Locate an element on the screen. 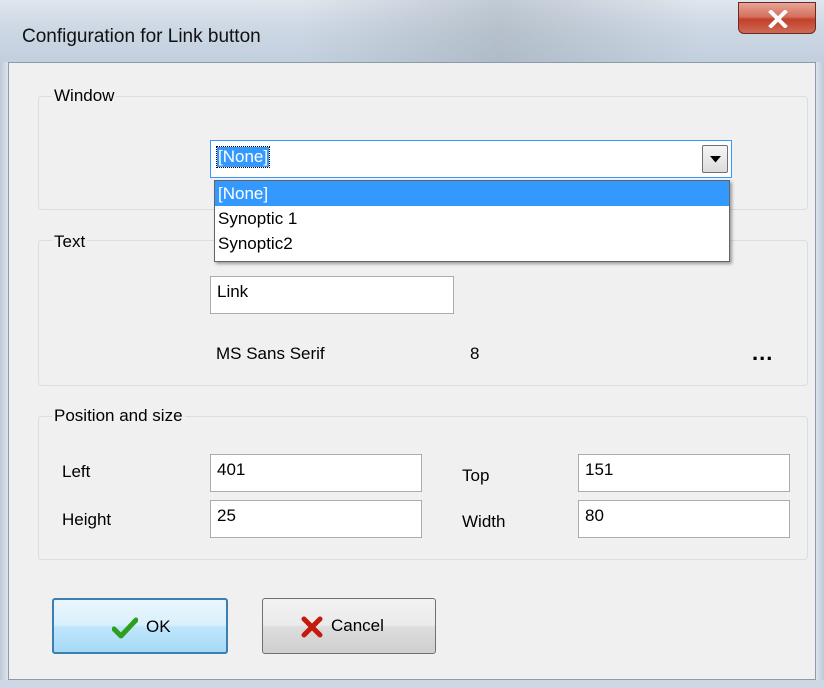 The image size is (824, 688). window-select: [None] is located at coordinates (471, 159).